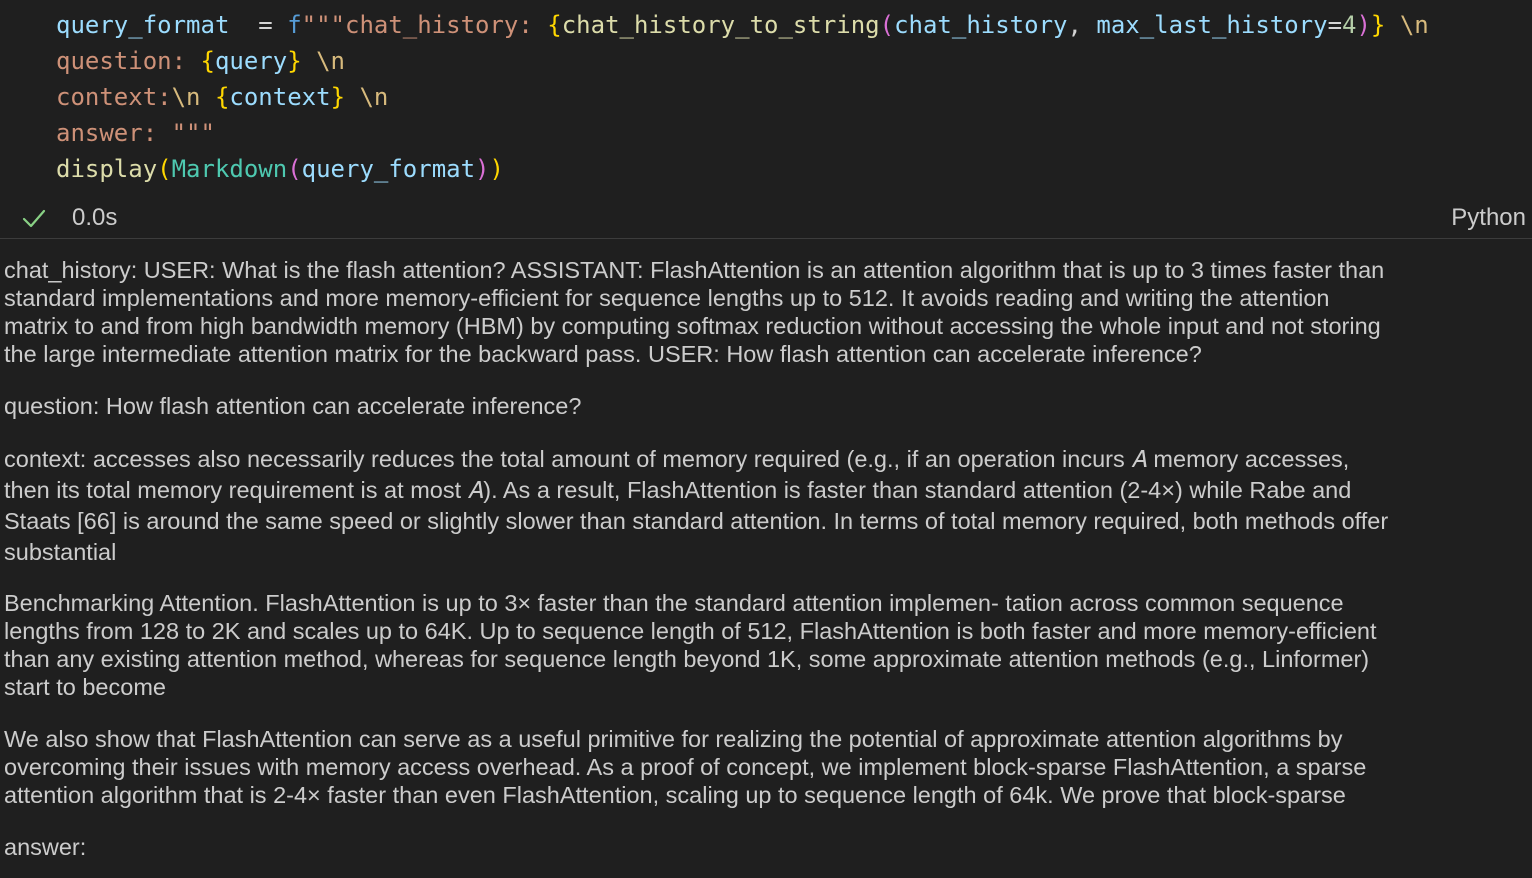  I want to click on code-token: context:, so click(114, 97).